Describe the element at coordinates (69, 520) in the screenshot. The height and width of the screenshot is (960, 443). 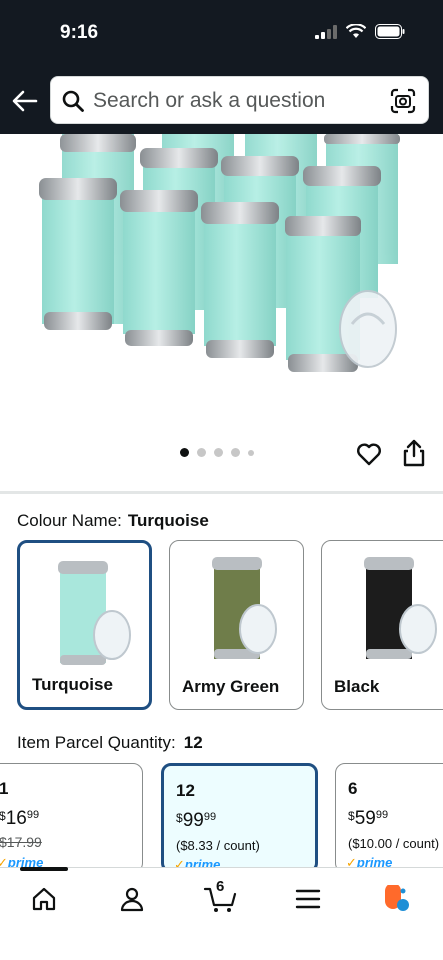
I see `colour-label: Colour Name:` at that location.